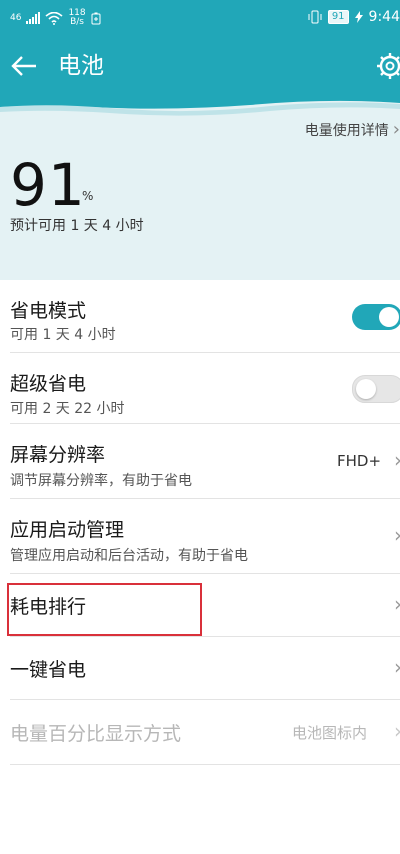  Describe the element at coordinates (33, 18) in the screenshot. I see `signal-icon` at that location.